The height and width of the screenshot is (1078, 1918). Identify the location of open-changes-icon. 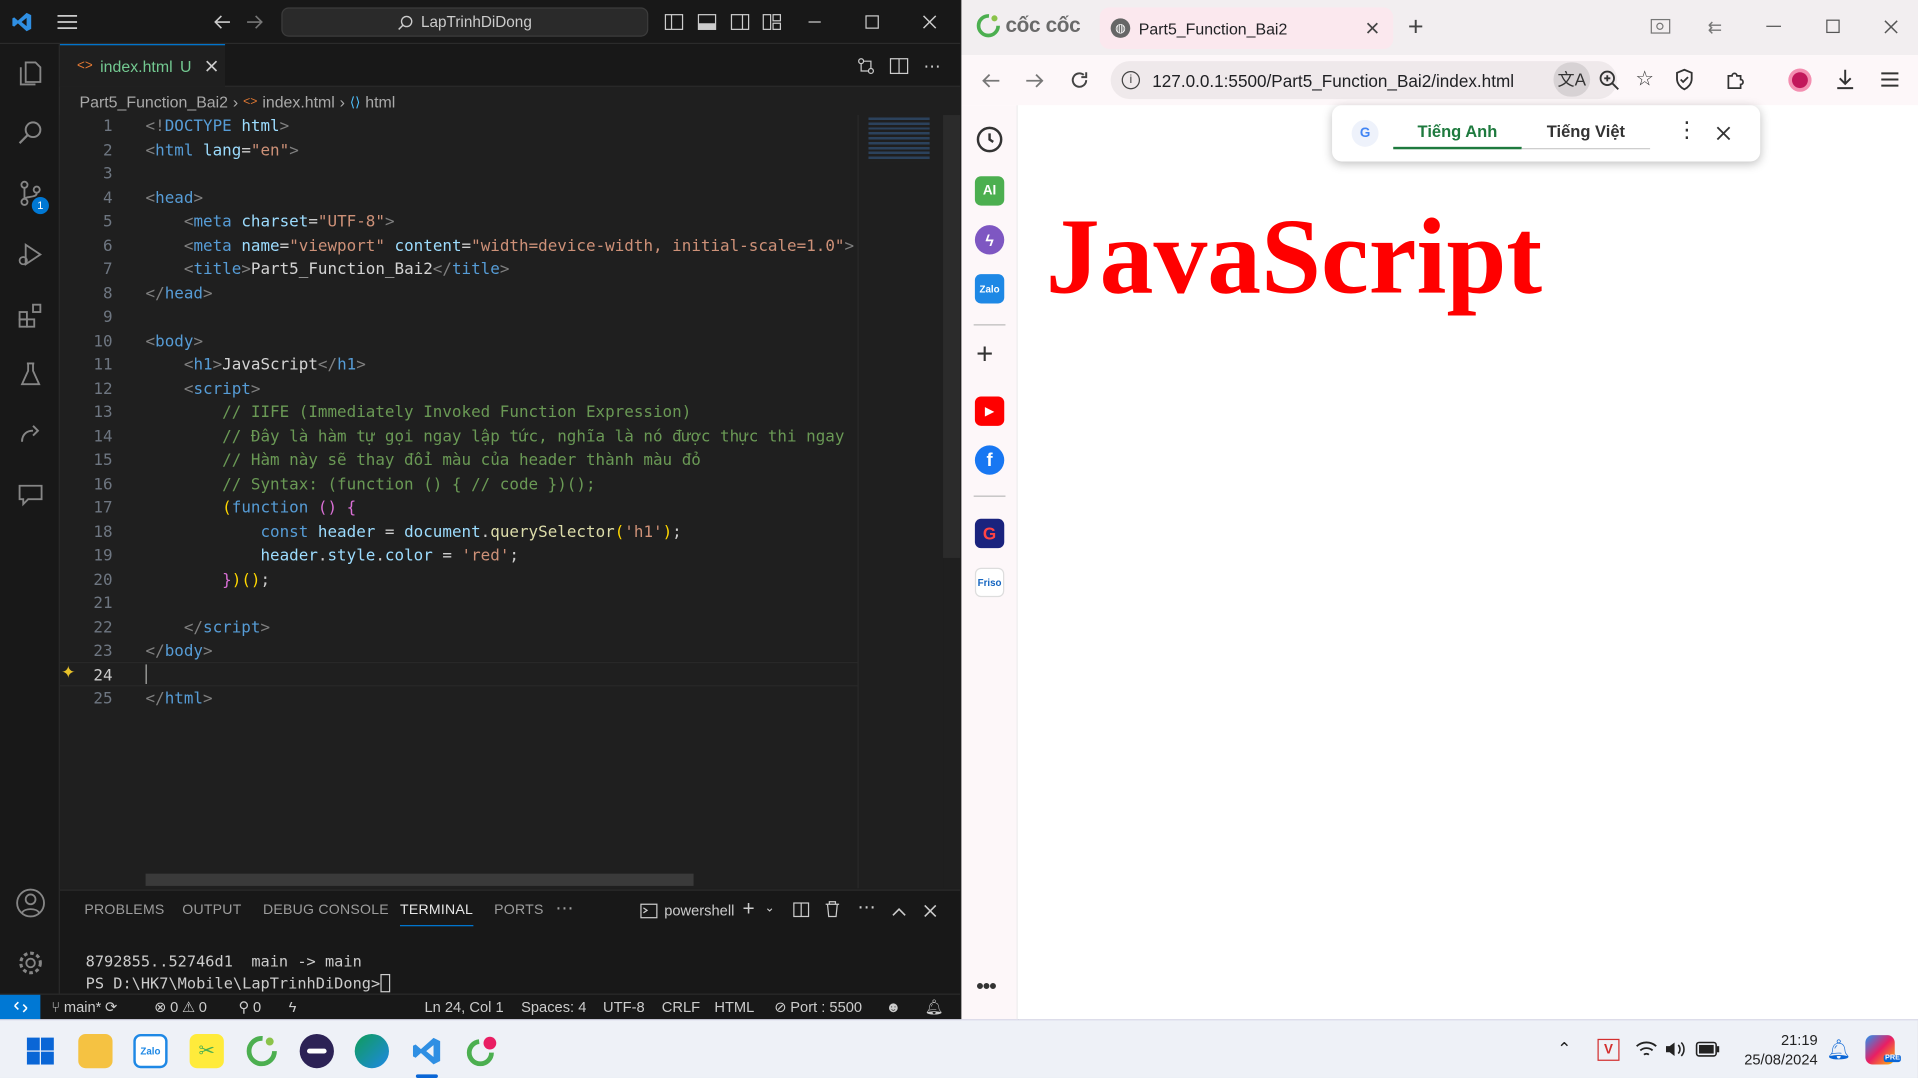
(866, 66).